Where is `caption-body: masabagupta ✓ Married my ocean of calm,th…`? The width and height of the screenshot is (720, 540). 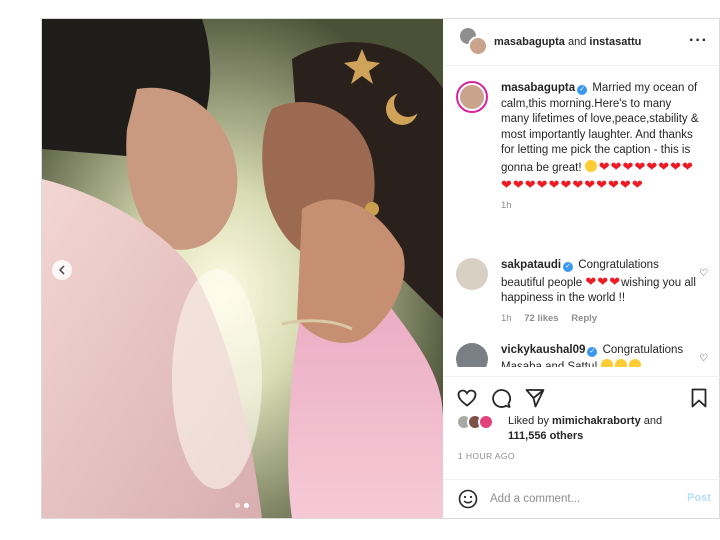
caption-body: masabagupta ✓ Married my ocean of calm,th… is located at coordinates (601, 147).